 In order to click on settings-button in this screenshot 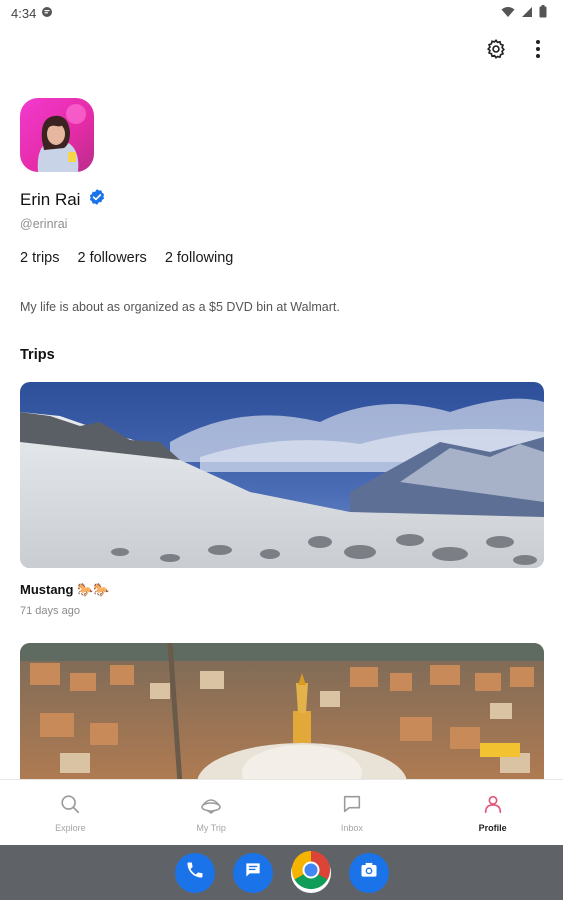, I will do `click(496, 51)`.